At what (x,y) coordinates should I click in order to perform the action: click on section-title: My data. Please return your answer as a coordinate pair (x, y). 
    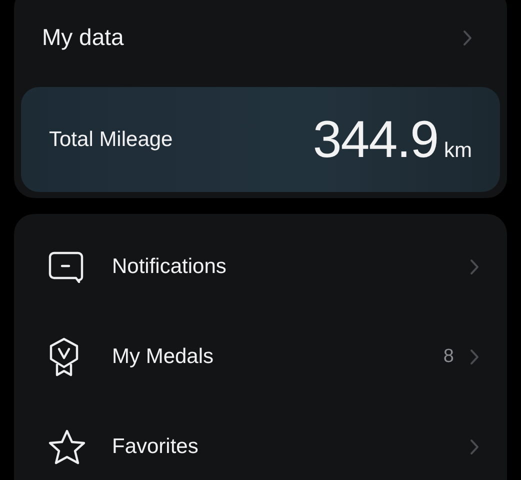
    Looking at the image, I should click on (83, 37).